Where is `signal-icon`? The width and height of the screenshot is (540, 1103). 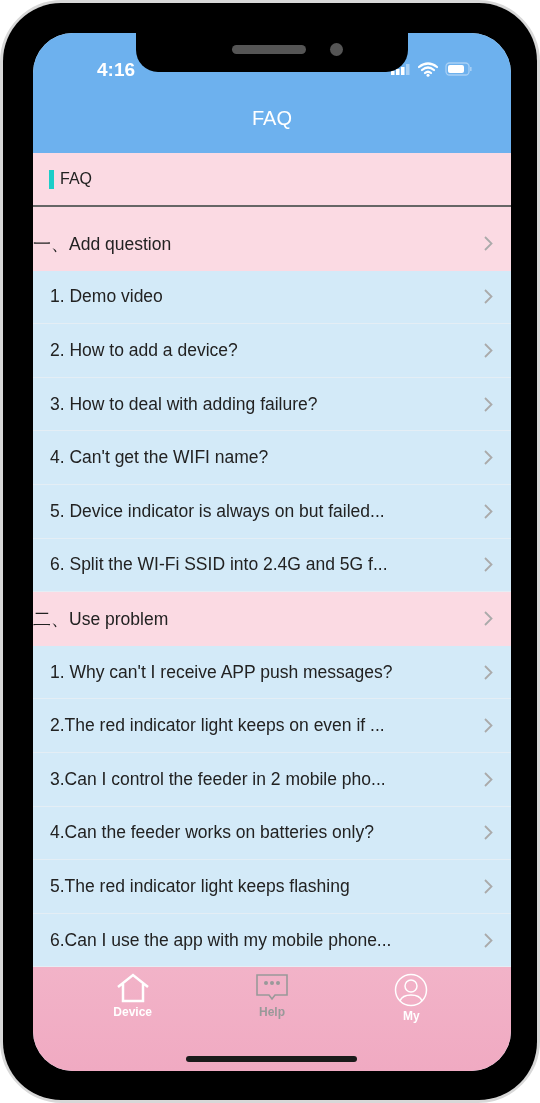 signal-icon is located at coordinates (401, 69).